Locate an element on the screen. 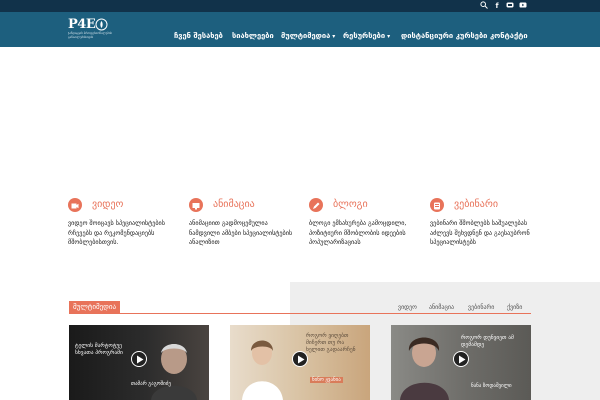 The image size is (600, 400). animation-icon is located at coordinates (196, 205).